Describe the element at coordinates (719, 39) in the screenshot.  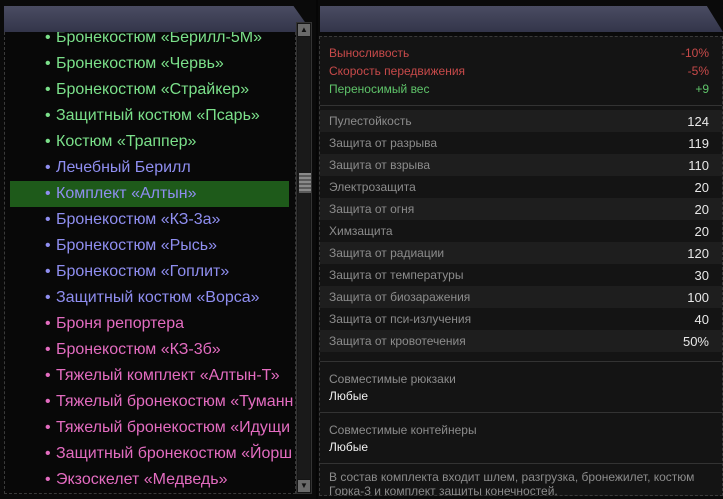
I see `frame-corner-icon` at that location.